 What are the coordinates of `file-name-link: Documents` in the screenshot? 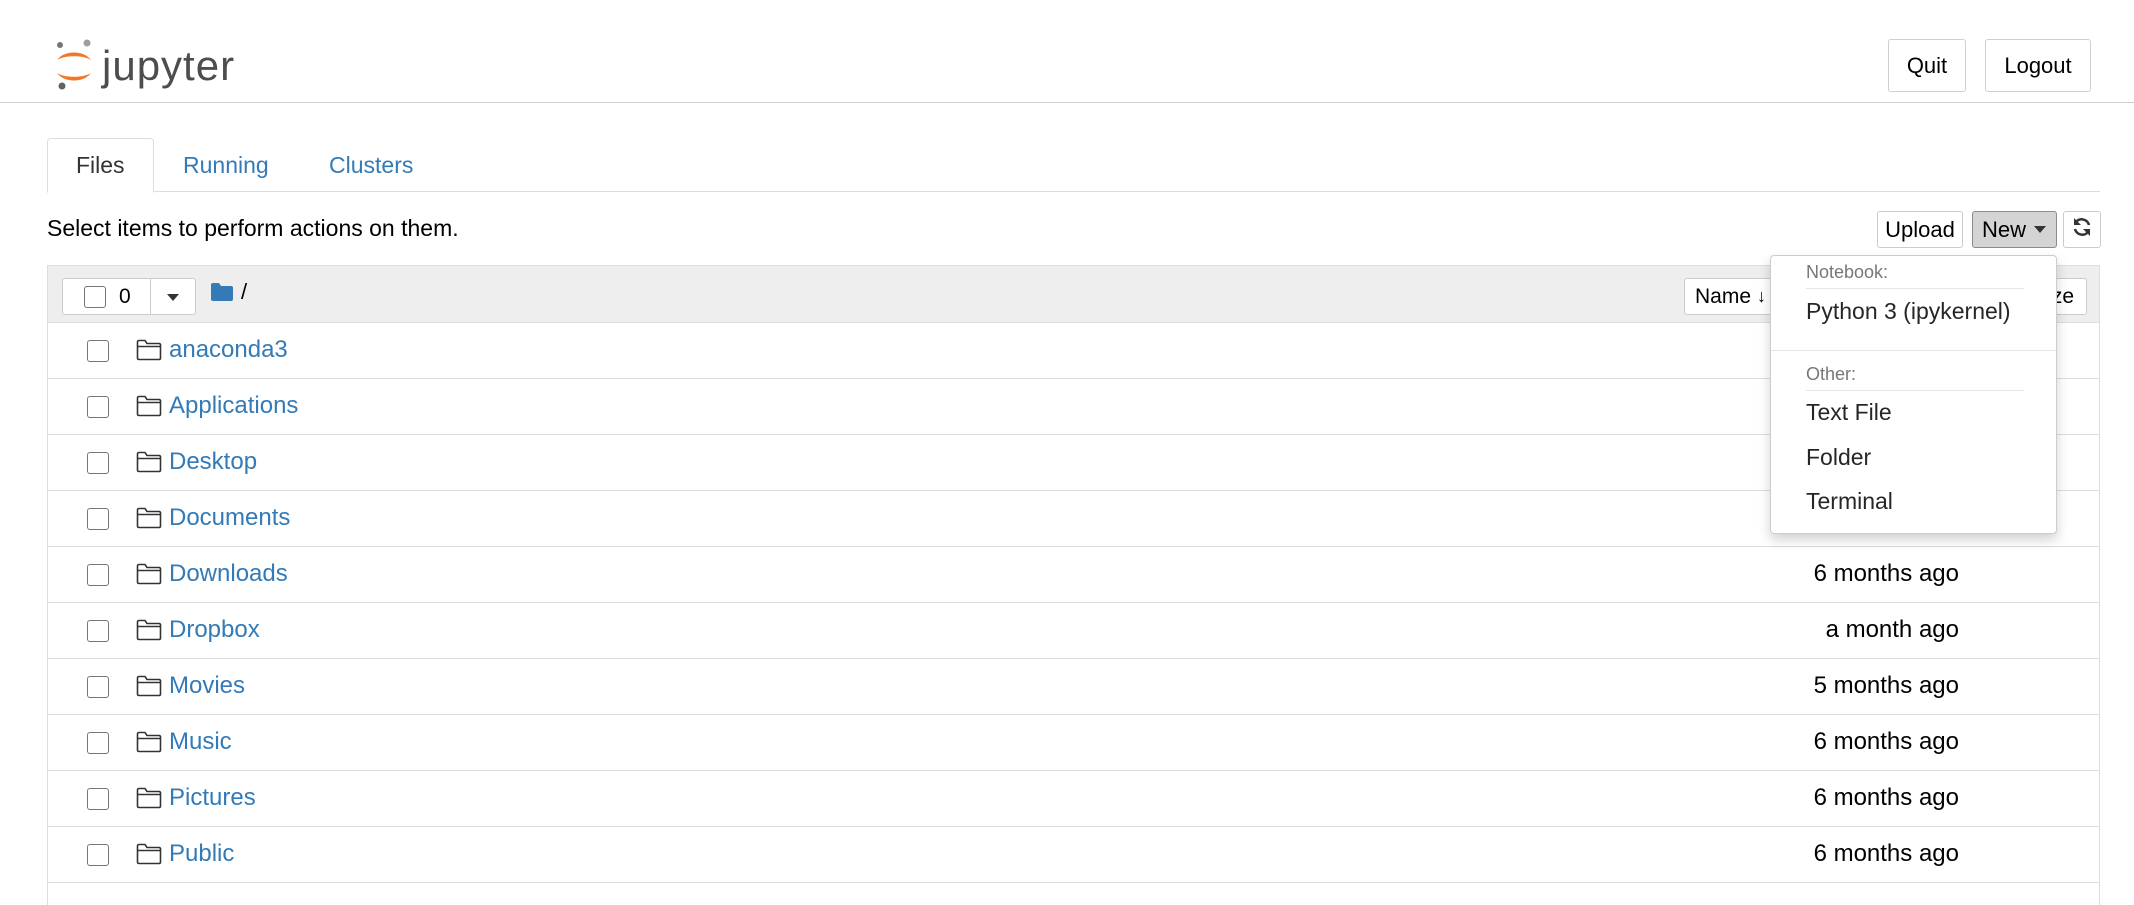 It's located at (229, 518).